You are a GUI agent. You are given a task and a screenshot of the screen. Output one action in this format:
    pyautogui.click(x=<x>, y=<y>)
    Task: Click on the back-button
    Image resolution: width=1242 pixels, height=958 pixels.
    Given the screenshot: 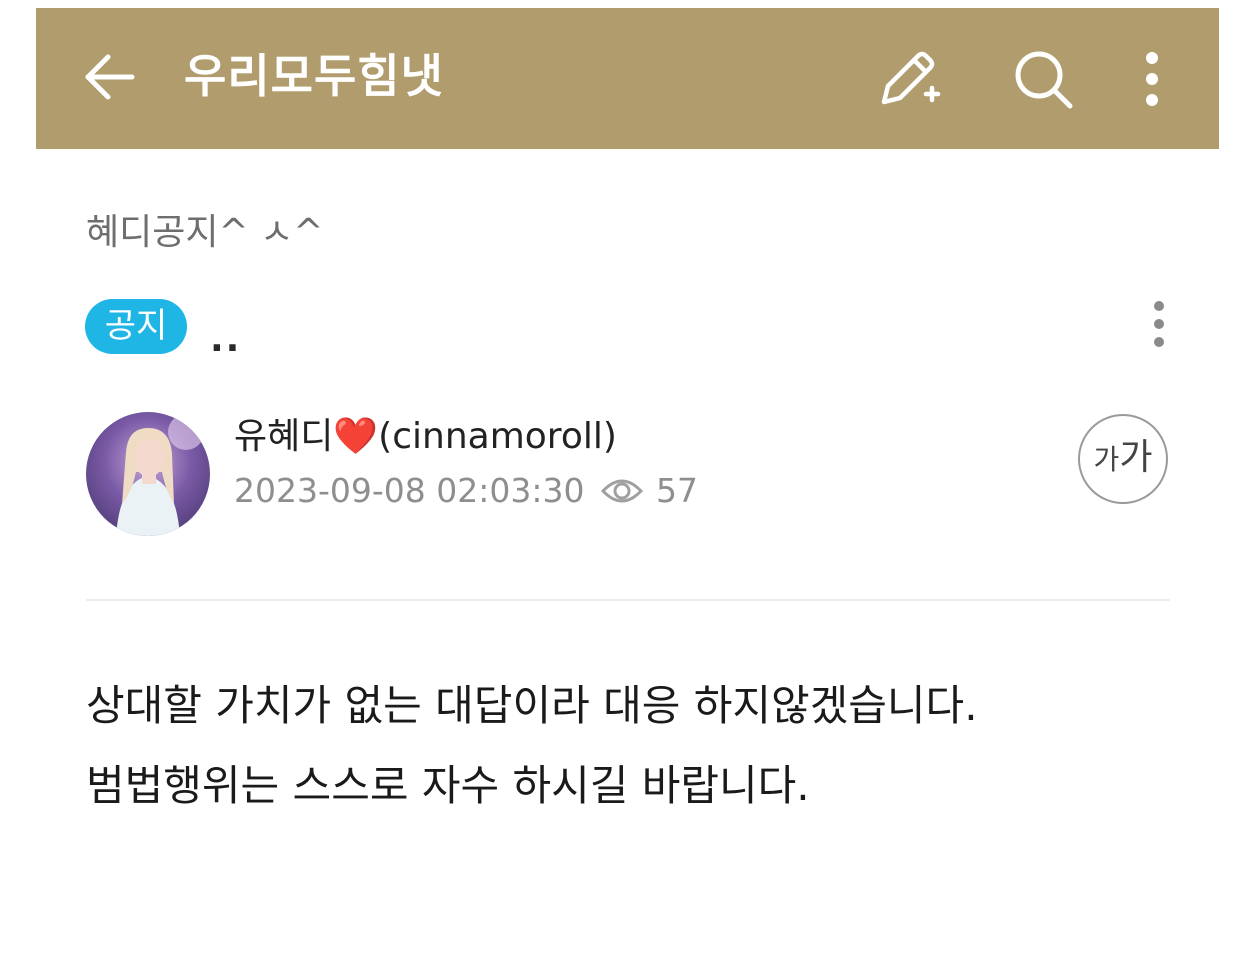 What is the action you would take?
    pyautogui.click(x=111, y=77)
    